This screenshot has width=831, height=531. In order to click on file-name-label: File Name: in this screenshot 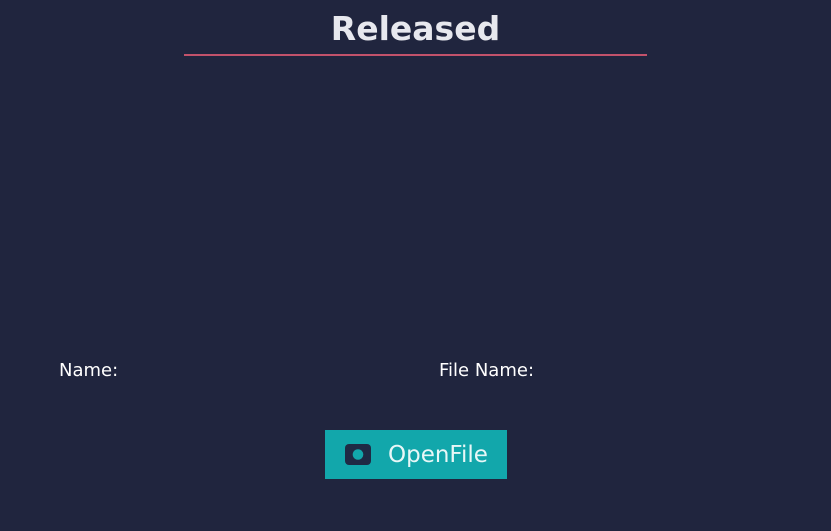, I will do `click(487, 370)`.